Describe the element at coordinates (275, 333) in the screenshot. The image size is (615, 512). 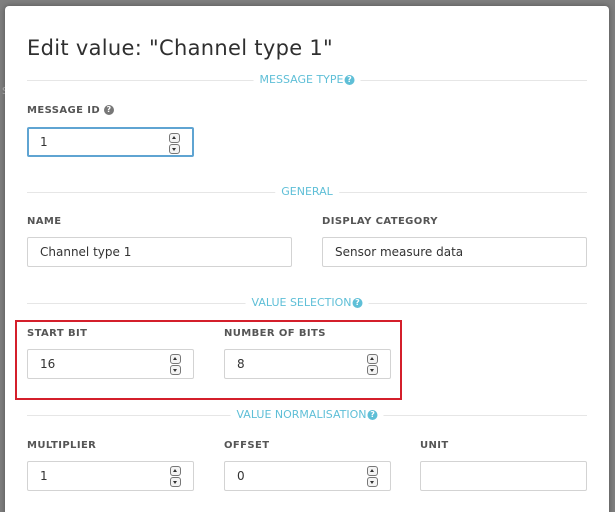
I see `number-of-bits-label: NUMBER OF BITS` at that location.